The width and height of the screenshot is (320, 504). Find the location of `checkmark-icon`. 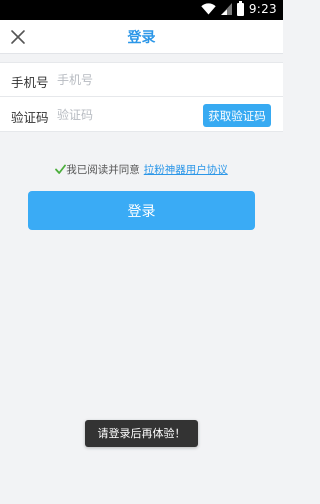

checkmark-icon is located at coordinates (61, 169).